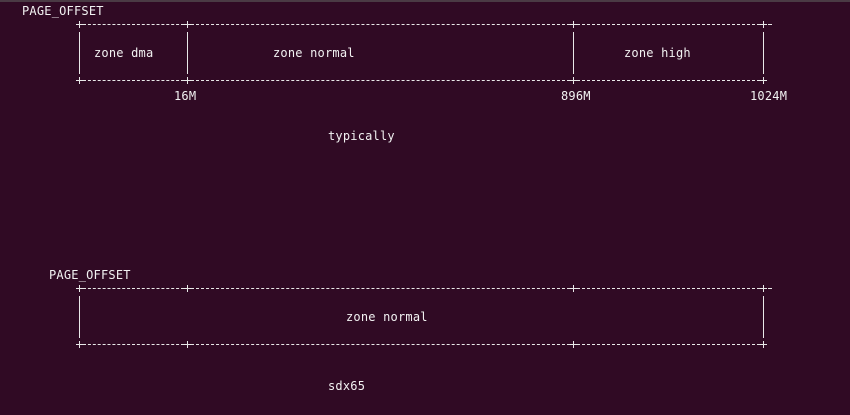 The width and height of the screenshot is (850, 415). I want to click on top-border-high, so click(668, 24).